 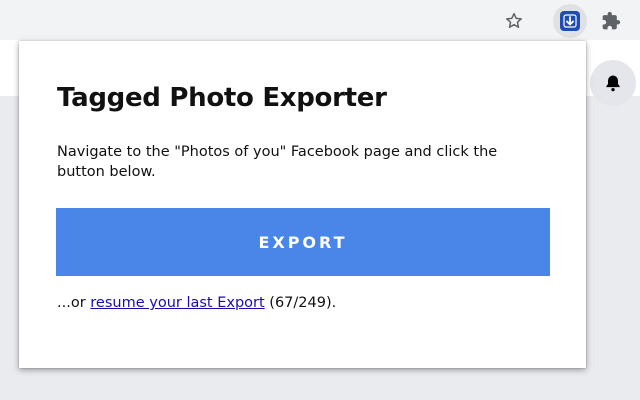 I want to click on bookmark-star-icon, so click(x=514, y=21).